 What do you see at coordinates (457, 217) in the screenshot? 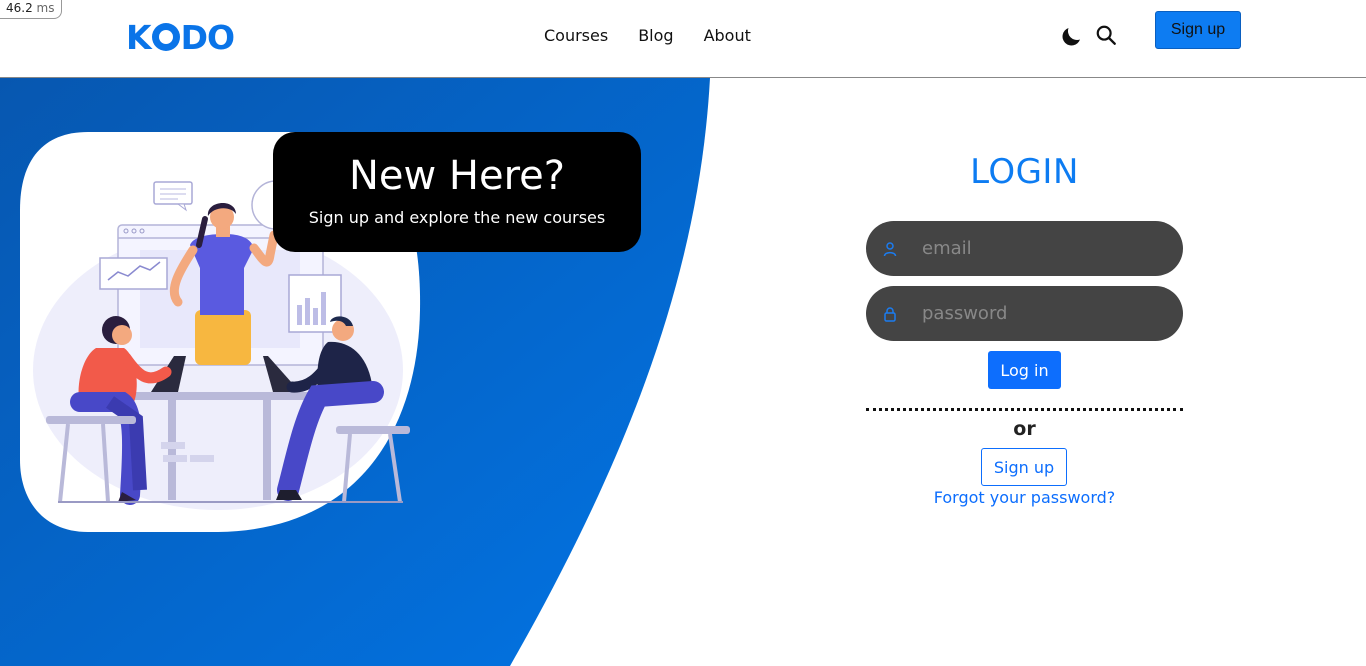
I see `callout-subtitle: Sign up and explore the new courses` at bounding box center [457, 217].